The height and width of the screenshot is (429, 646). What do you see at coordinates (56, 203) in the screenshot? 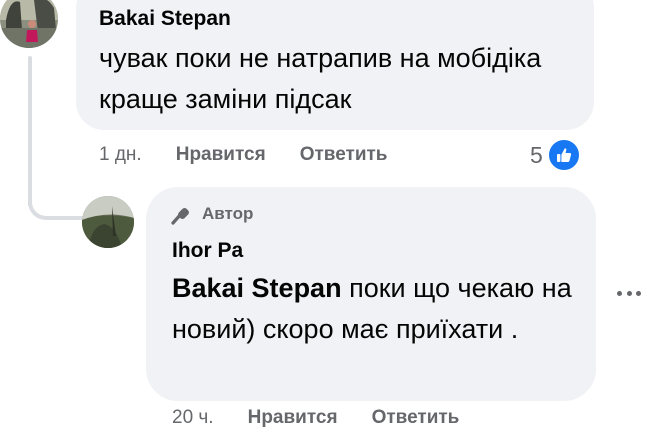
I see `thread-connector-curve` at bounding box center [56, 203].